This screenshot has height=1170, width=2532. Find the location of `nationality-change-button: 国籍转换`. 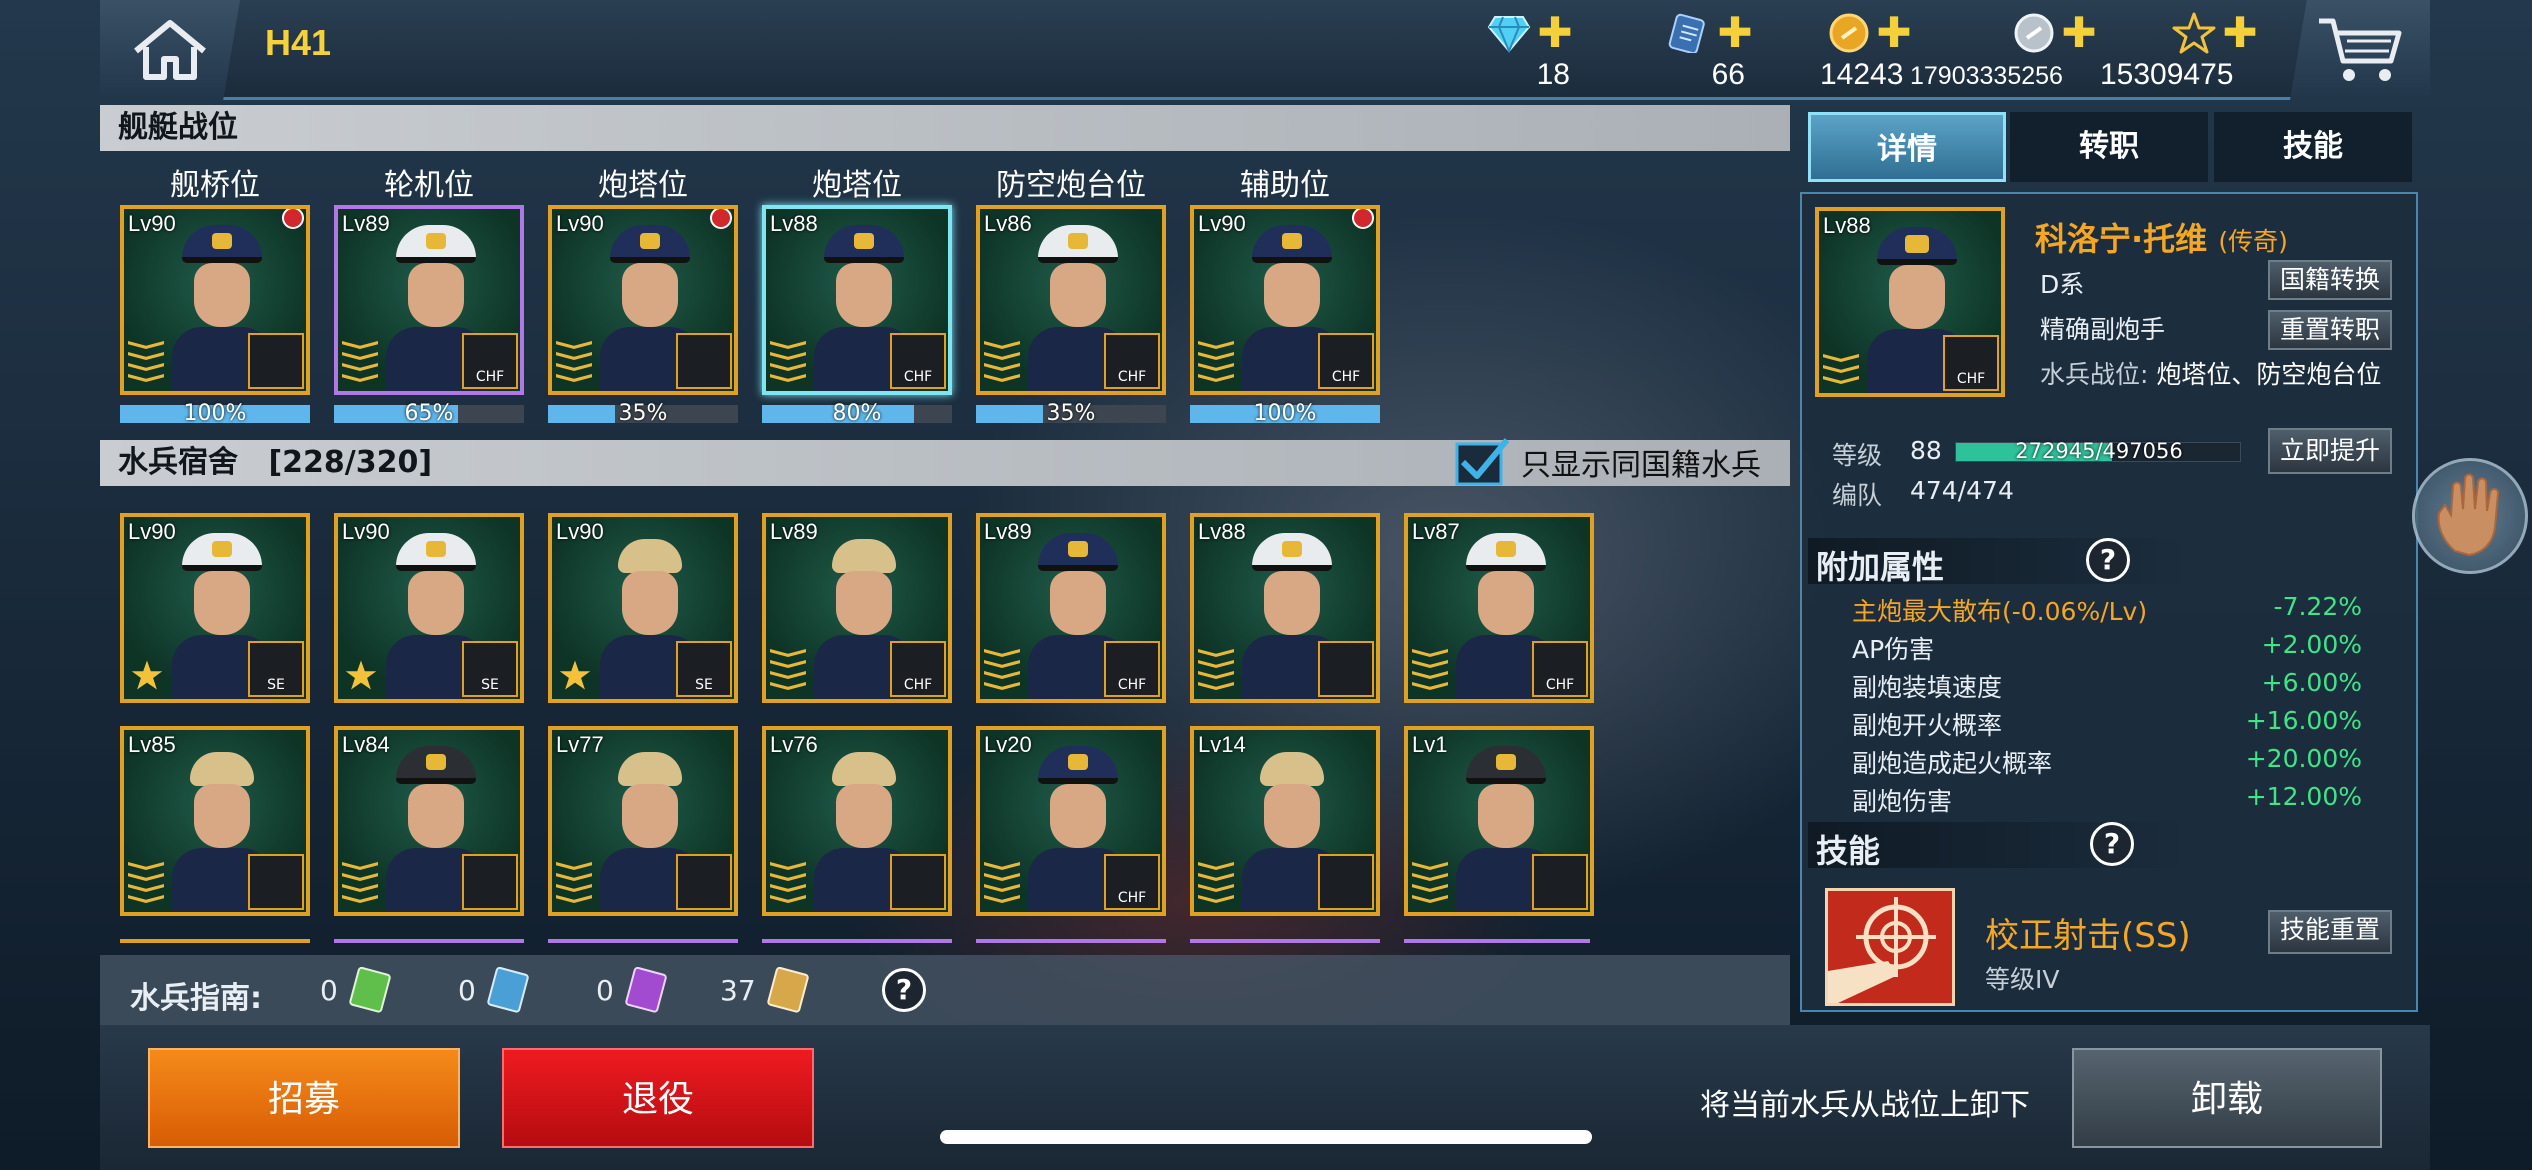

nationality-change-button: 国籍转换 is located at coordinates (2330, 280).